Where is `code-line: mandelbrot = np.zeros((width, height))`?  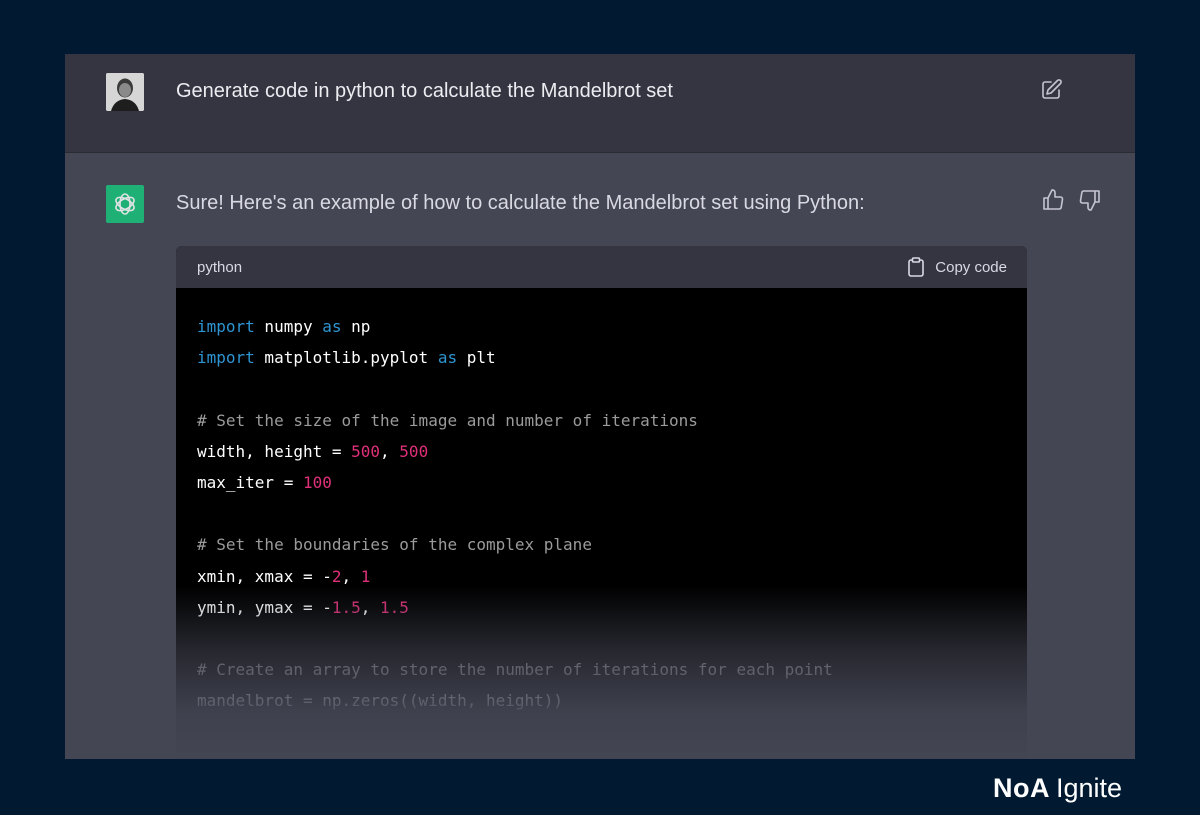 code-line: mandelbrot = np.zeros((width, height)) is located at coordinates (601, 700).